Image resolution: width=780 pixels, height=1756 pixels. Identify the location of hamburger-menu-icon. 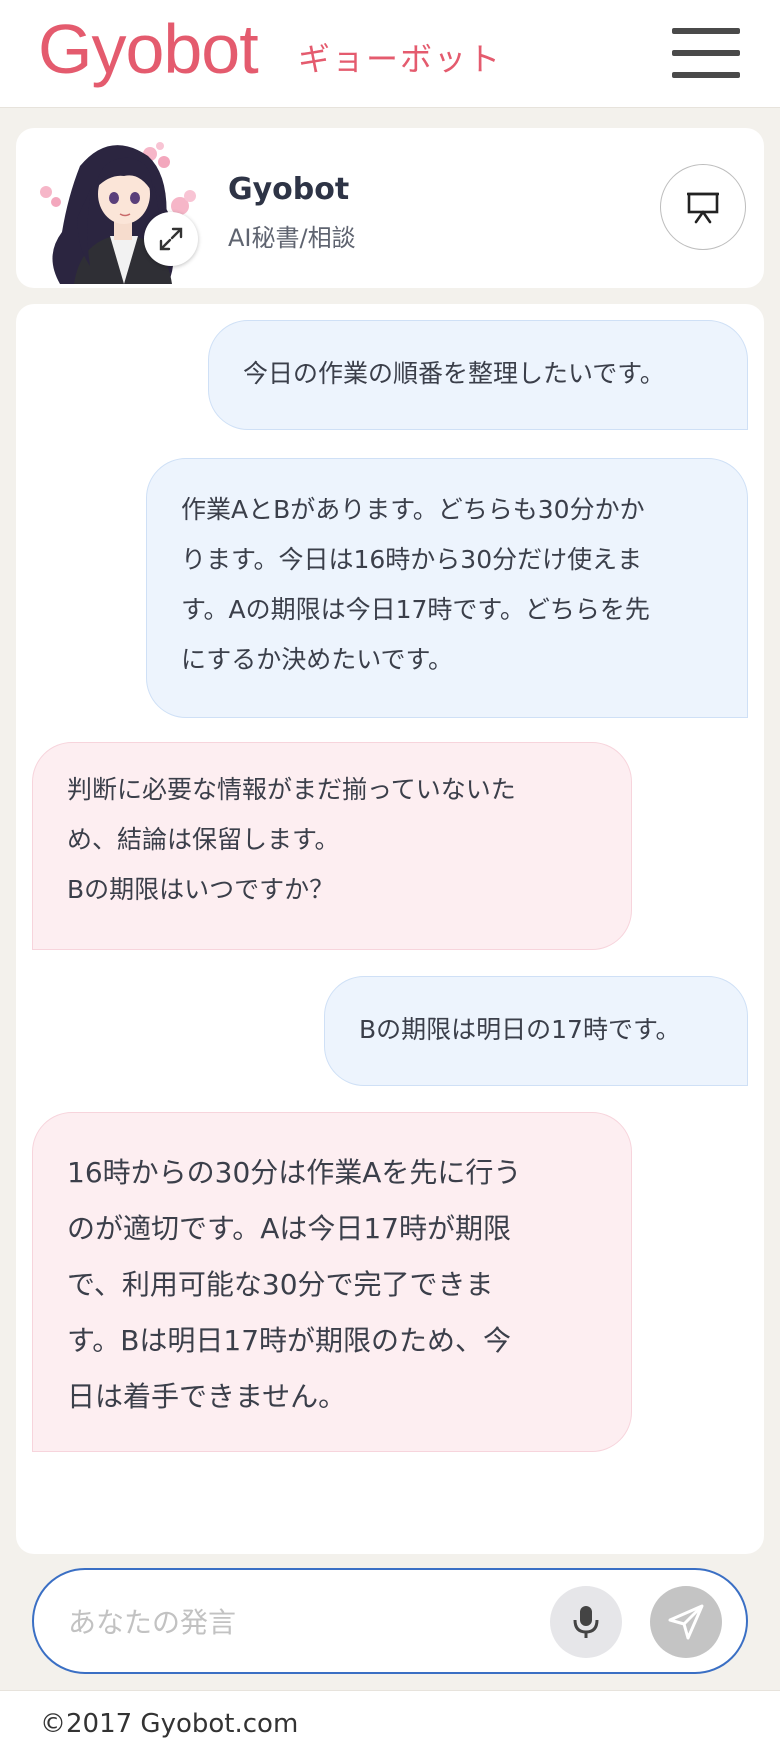
(706, 54).